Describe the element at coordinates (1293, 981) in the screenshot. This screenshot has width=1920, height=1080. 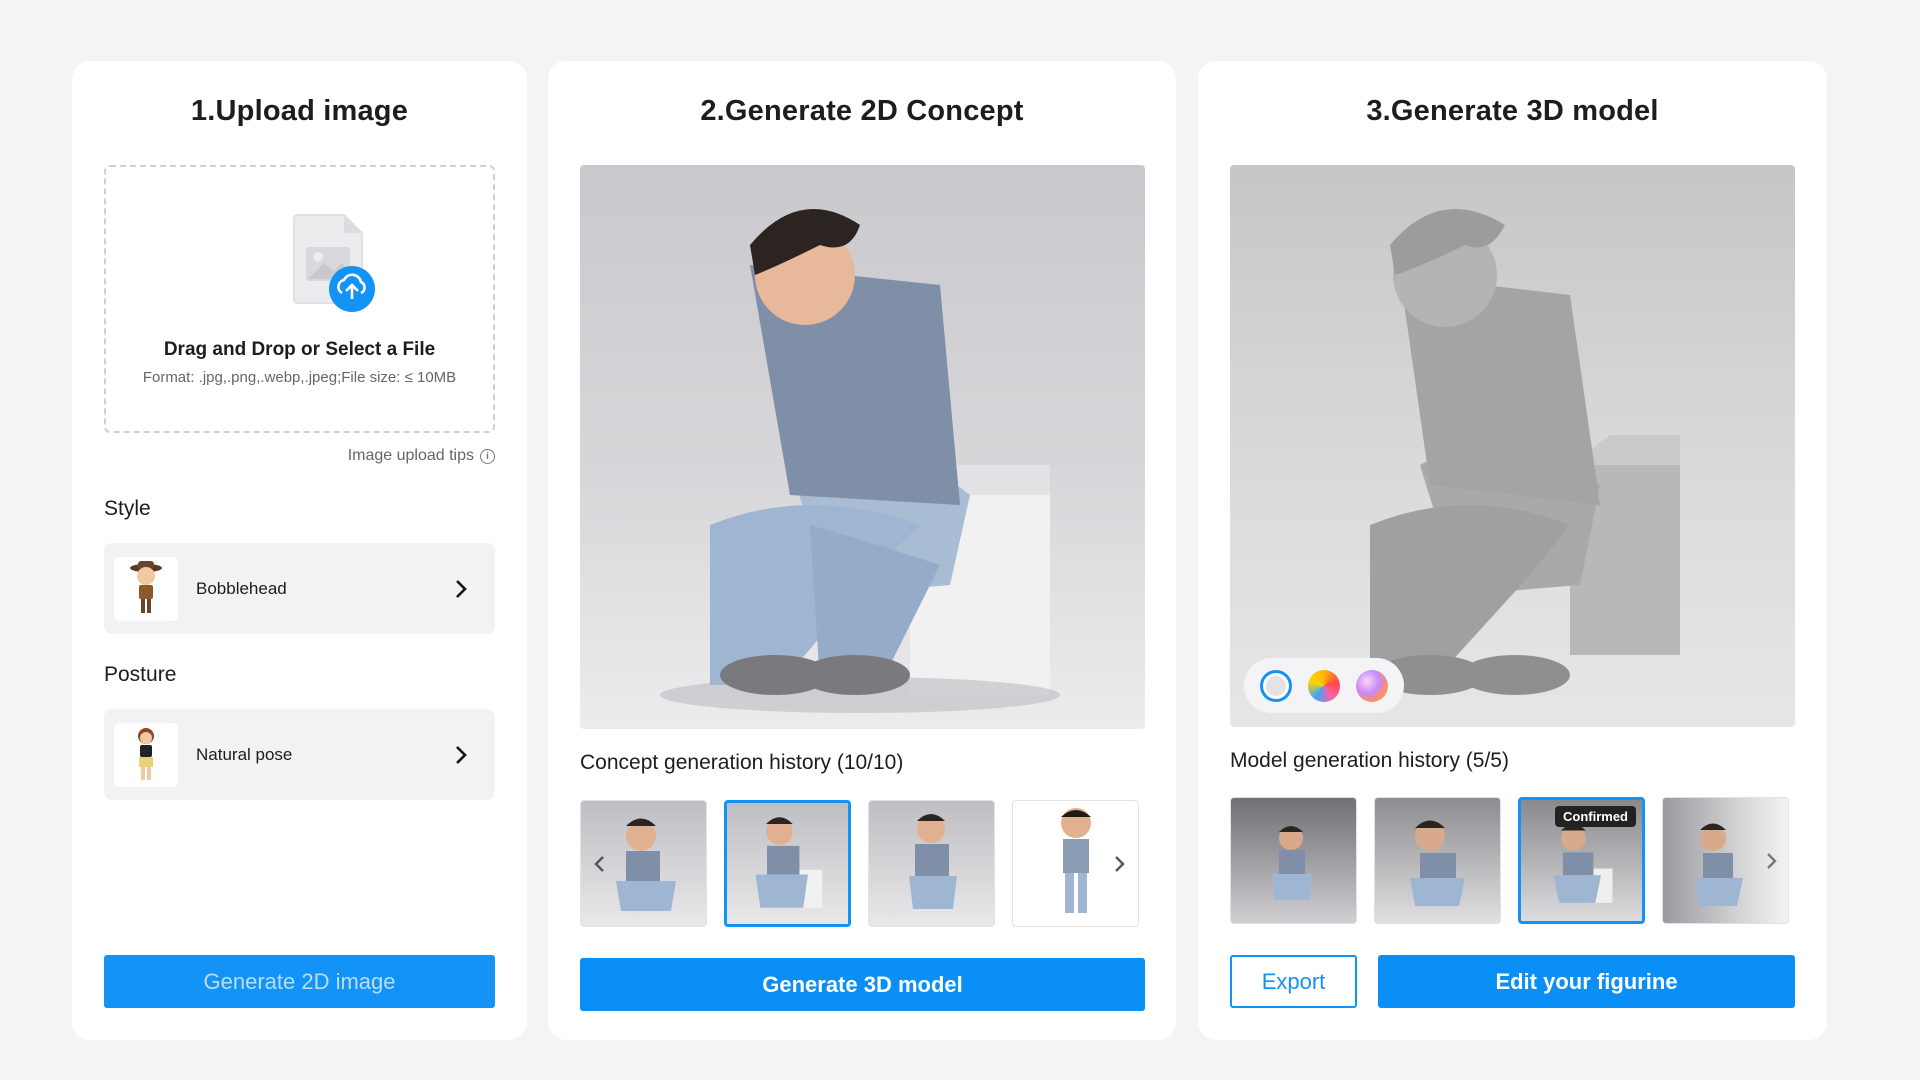
I see `export-button: Export` at that location.